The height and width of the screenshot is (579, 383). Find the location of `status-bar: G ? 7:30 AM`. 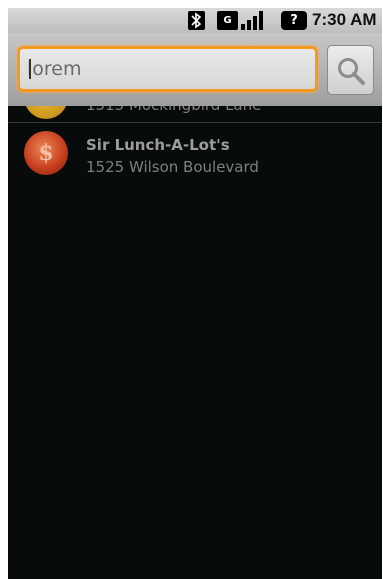

status-bar: G ? 7:30 AM is located at coordinates (195, 20).